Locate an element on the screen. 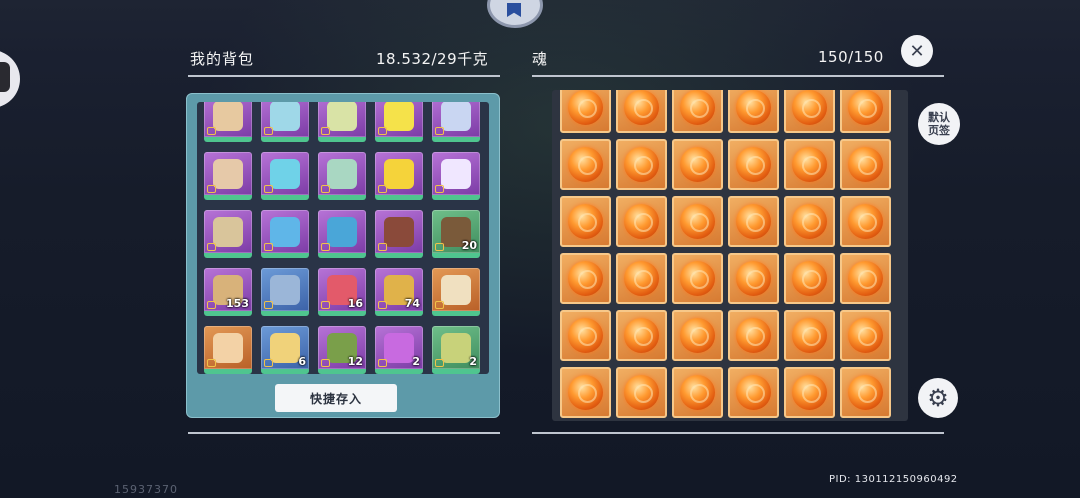 The image size is (1080, 498). item-count: 153 is located at coordinates (237, 303).